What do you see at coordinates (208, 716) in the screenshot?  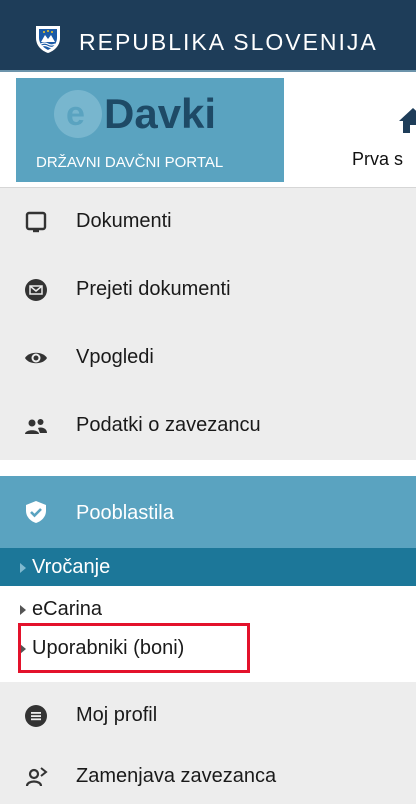 I see `menu-item-moj-profil: Moj profil` at bounding box center [208, 716].